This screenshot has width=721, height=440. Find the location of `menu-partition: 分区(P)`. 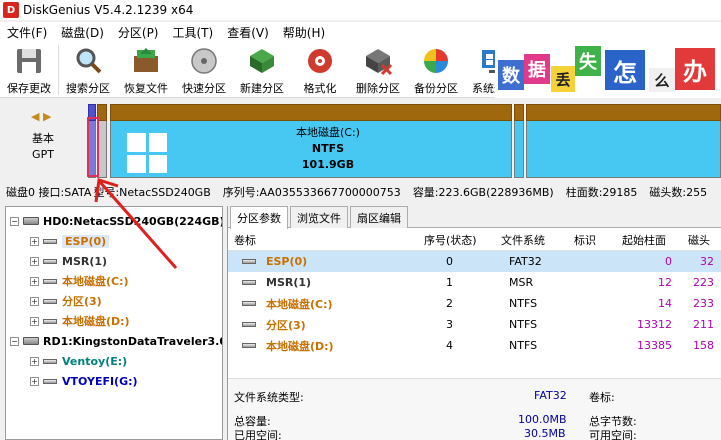

menu-partition: 分区(P) is located at coordinates (138, 32).